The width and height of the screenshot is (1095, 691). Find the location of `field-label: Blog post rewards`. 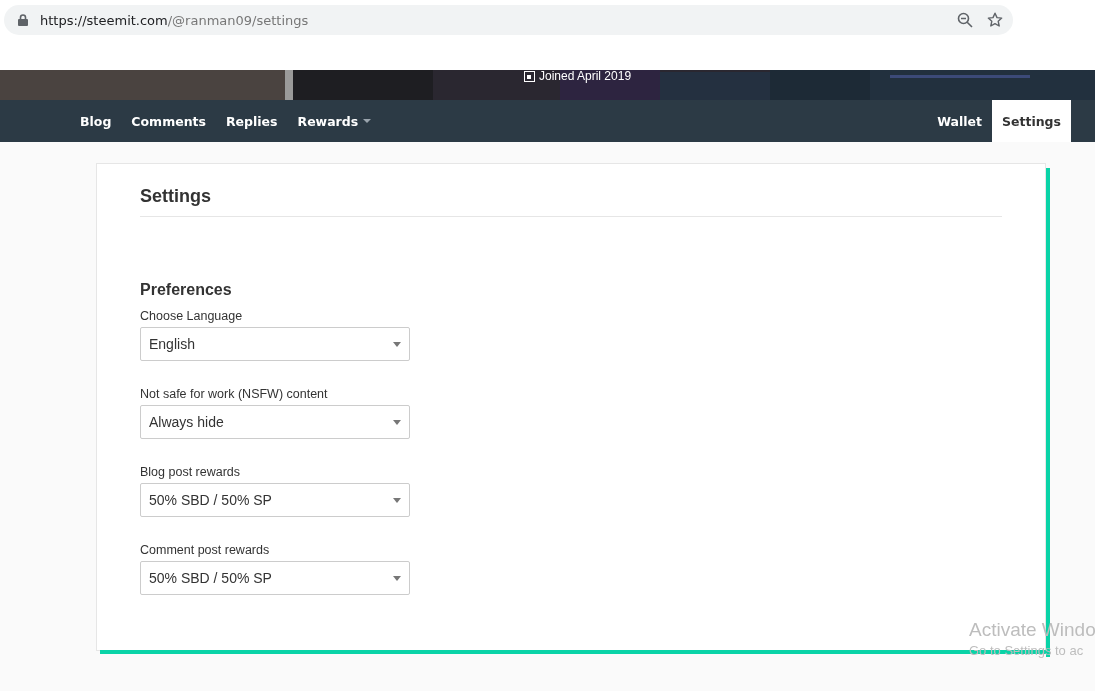

field-label: Blog post rewards is located at coordinates (191, 472).